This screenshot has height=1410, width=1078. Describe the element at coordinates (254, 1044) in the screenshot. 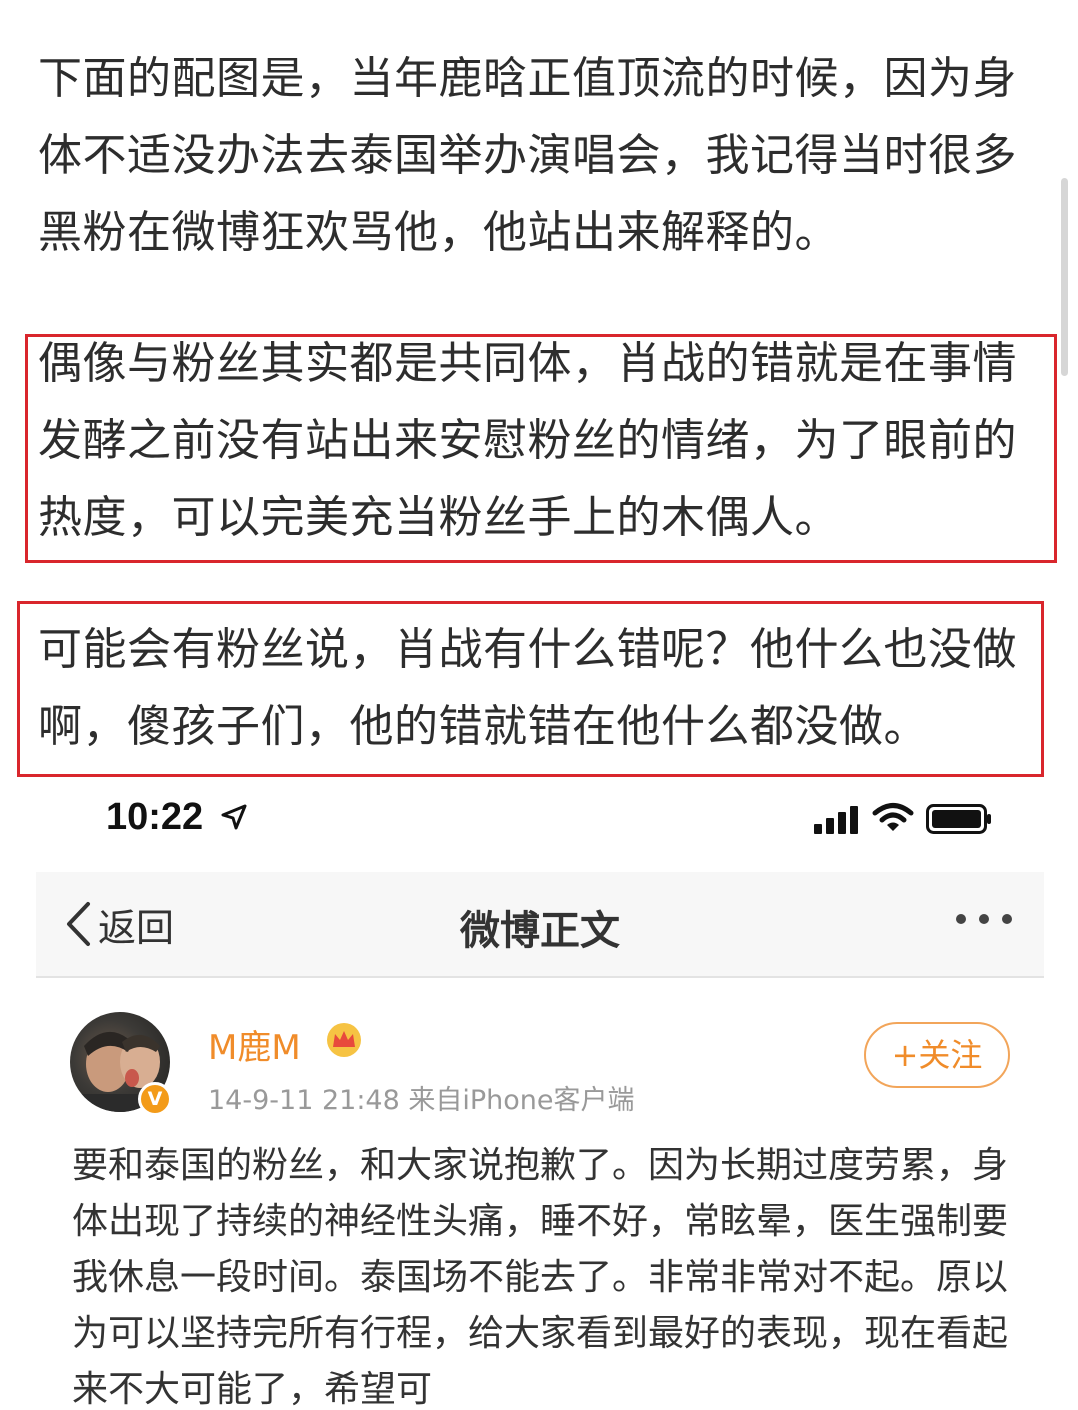

I see `username: M鹿M` at that location.